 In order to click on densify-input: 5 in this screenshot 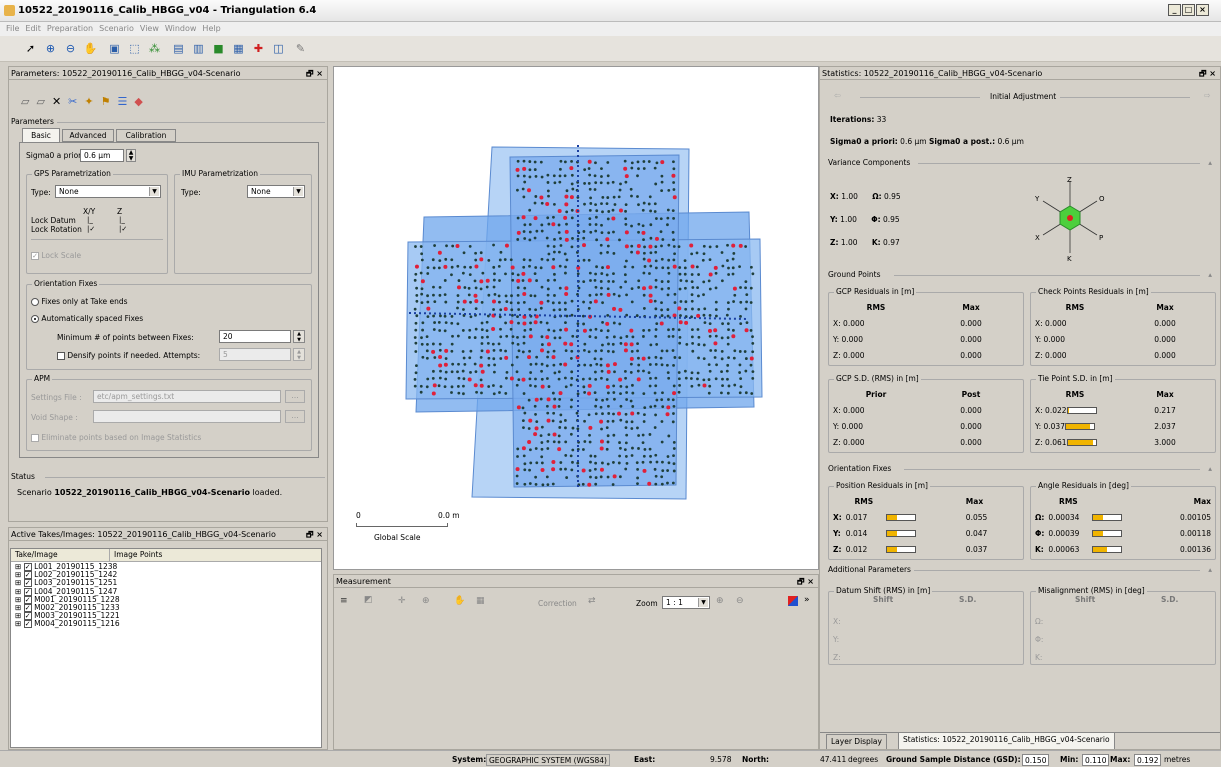, I will do `click(255, 354)`.